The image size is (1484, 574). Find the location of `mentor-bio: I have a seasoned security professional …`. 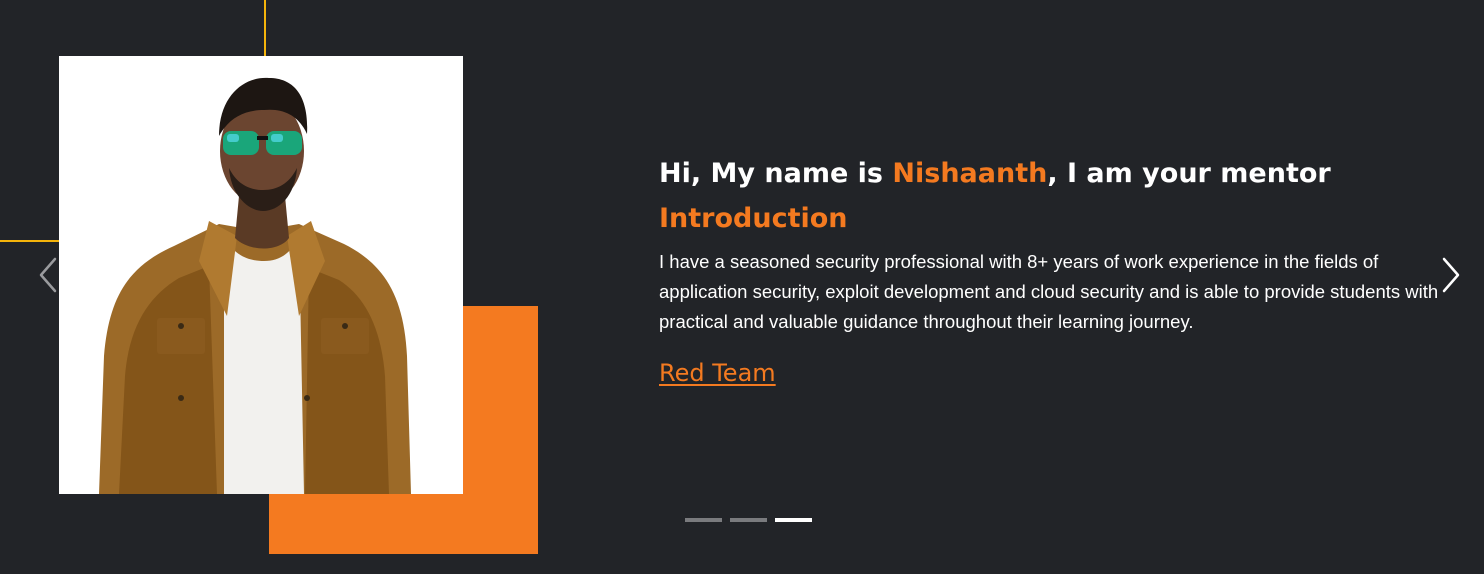

mentor-bio: I have a seasoned security professional … is located at coordinates (1049, 291).